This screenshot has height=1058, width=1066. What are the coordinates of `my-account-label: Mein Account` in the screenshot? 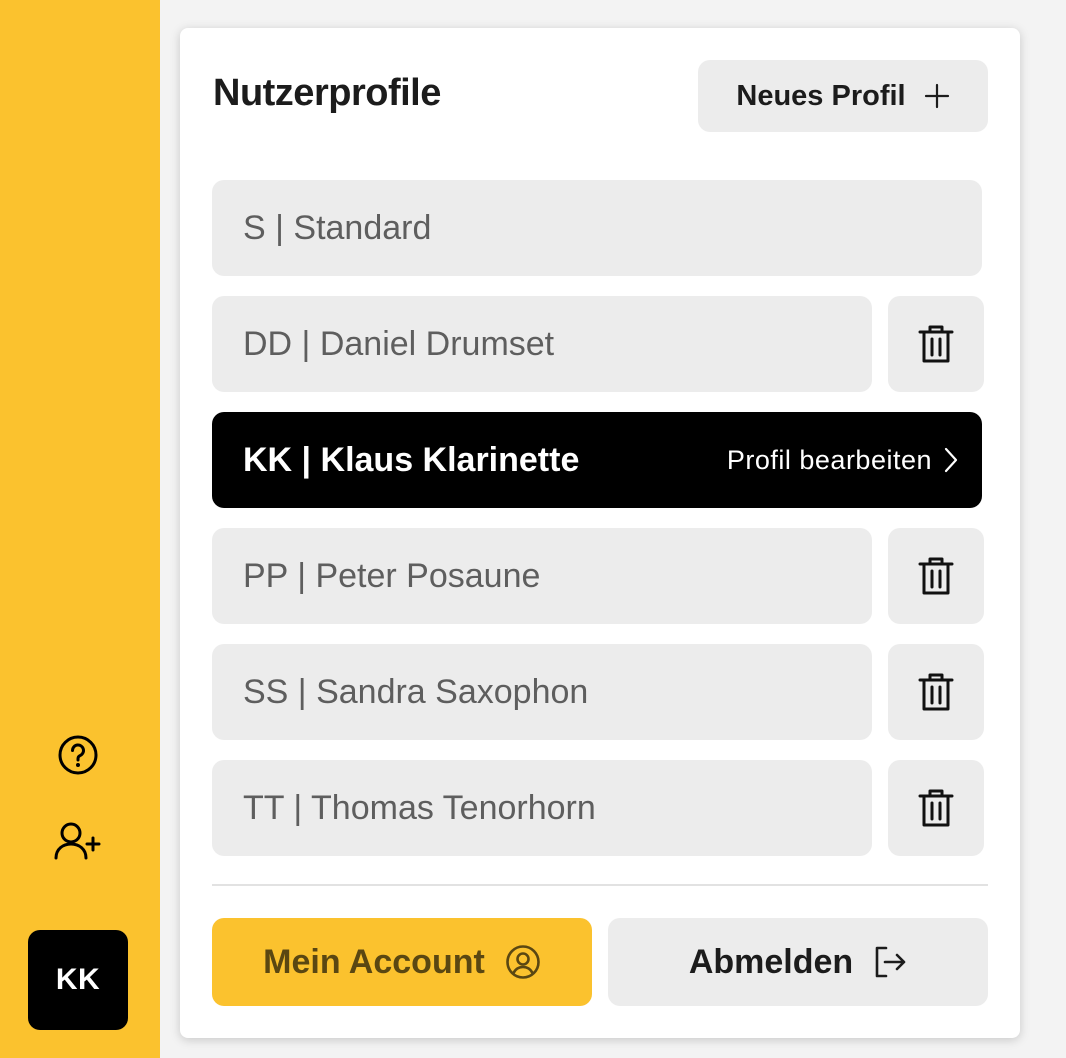 It's located at (374, 961).